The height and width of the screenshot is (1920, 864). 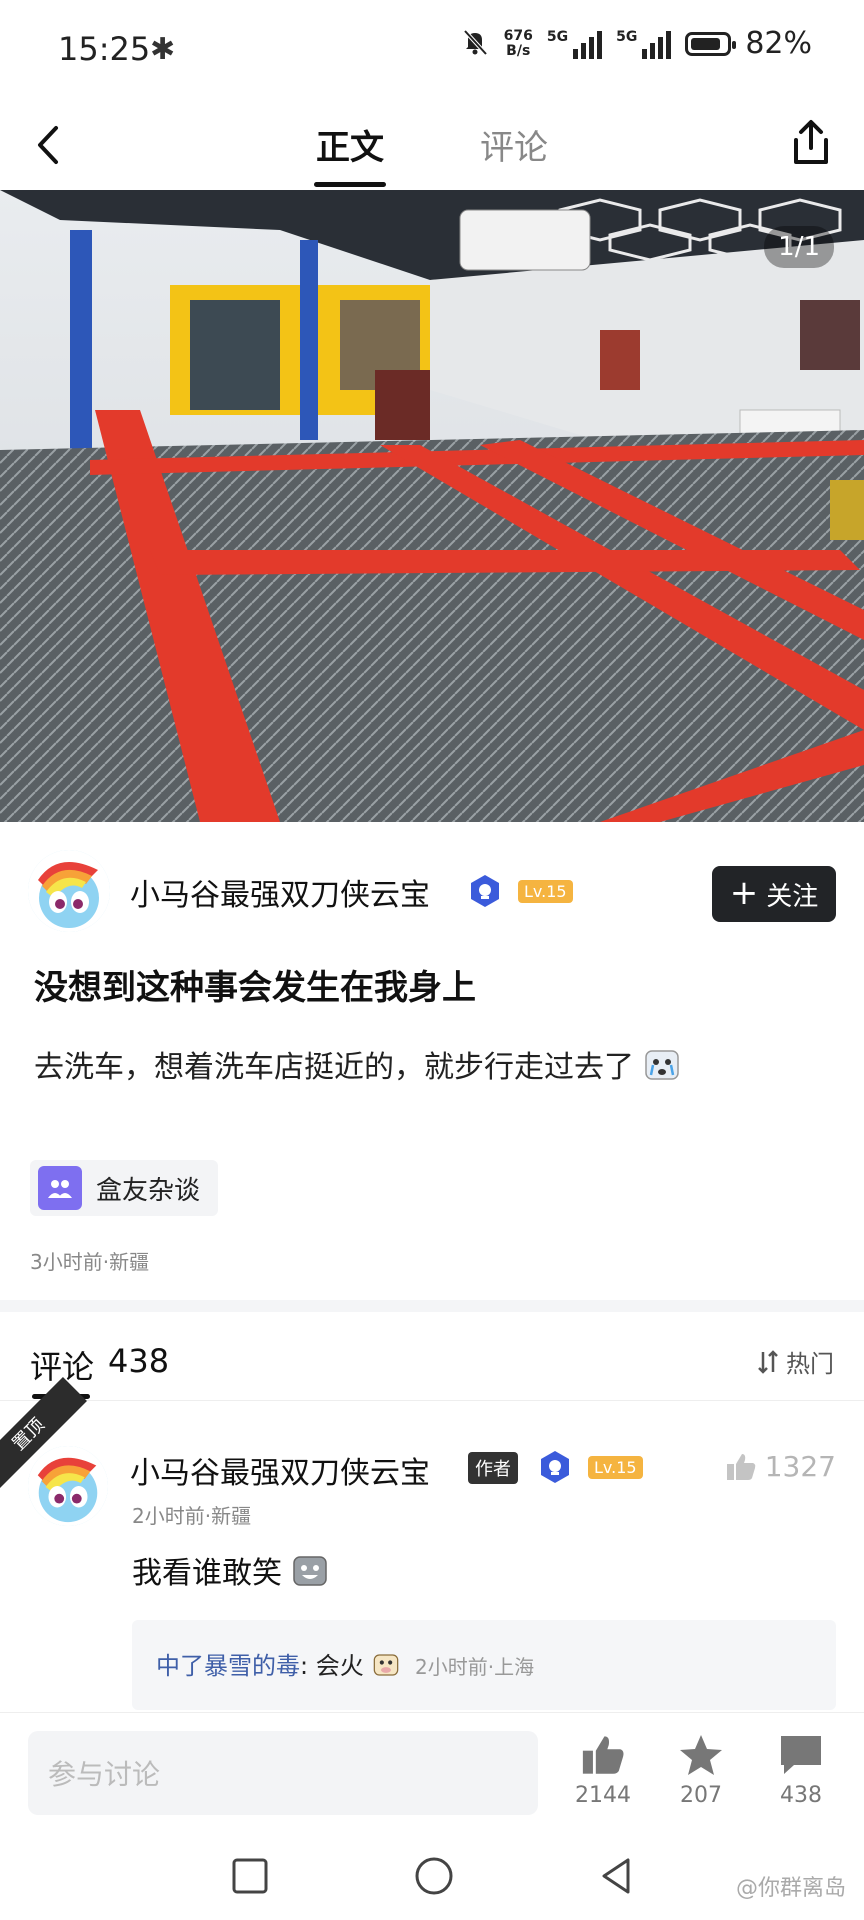 What do you see at coordinates (810, 1364) in the screenshot?
I see `sort-label: 热门` at bounding box center [810, 1364].